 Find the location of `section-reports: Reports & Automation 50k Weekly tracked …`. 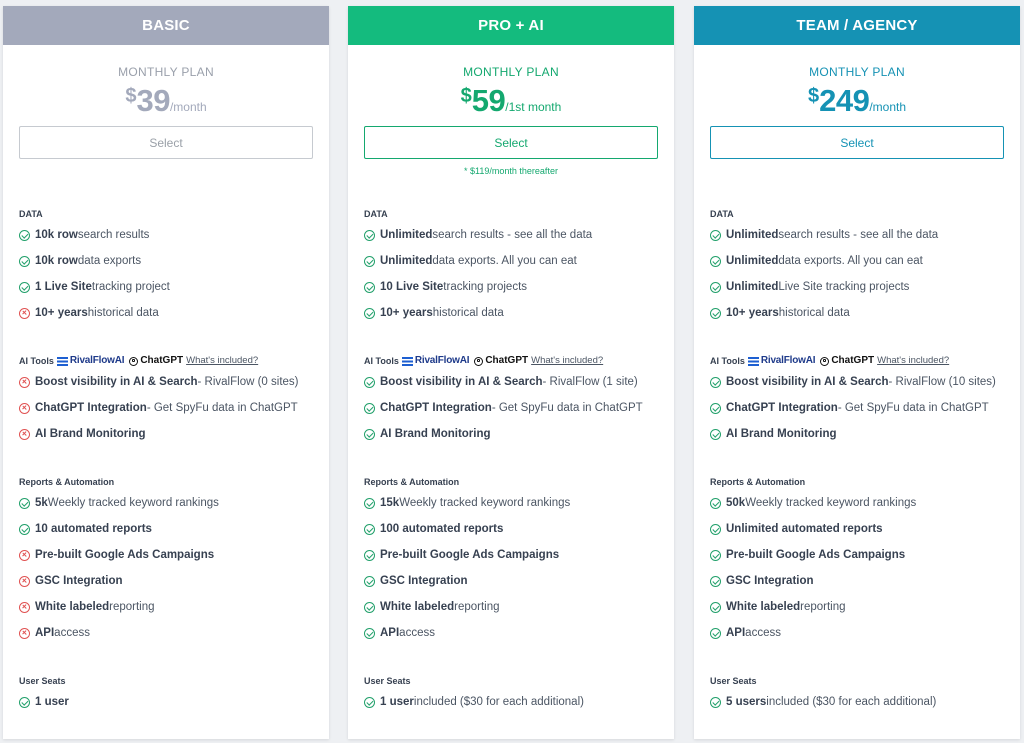

section-reports: Reports & Automation 50k Weekly tracked … is located at coordinates (860, 560).